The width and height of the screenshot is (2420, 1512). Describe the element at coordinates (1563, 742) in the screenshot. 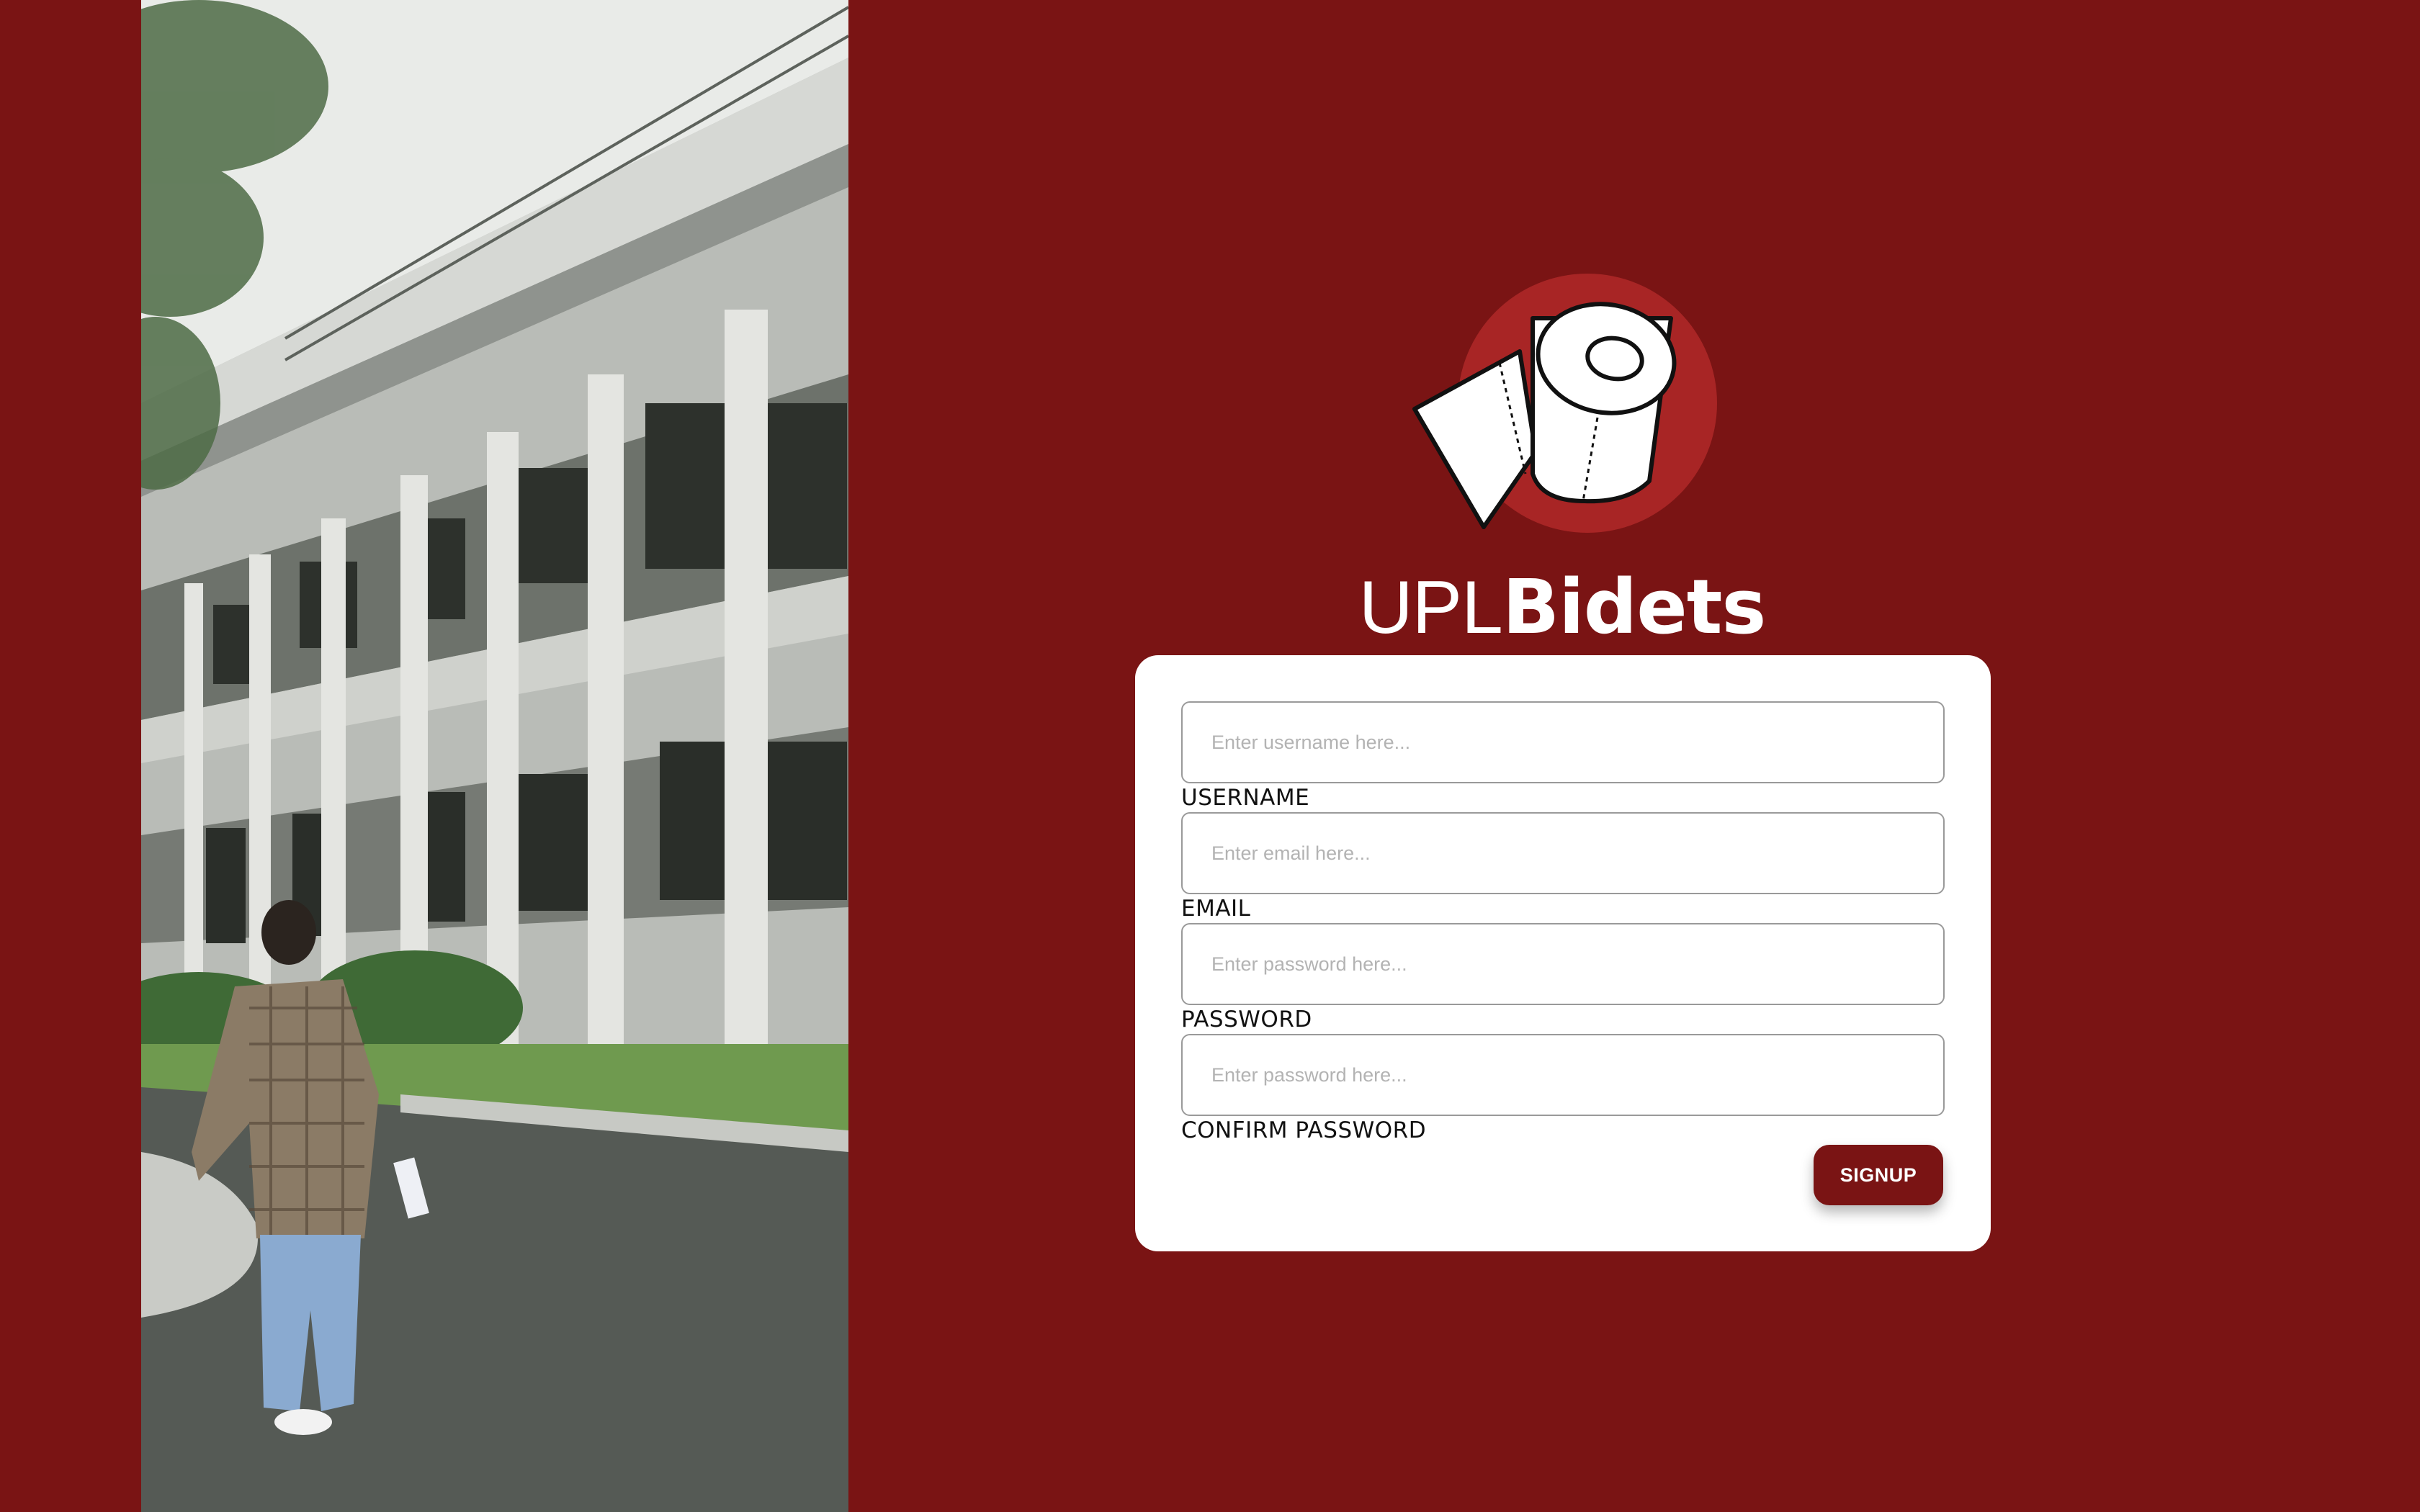

I see `username-input` at that location.